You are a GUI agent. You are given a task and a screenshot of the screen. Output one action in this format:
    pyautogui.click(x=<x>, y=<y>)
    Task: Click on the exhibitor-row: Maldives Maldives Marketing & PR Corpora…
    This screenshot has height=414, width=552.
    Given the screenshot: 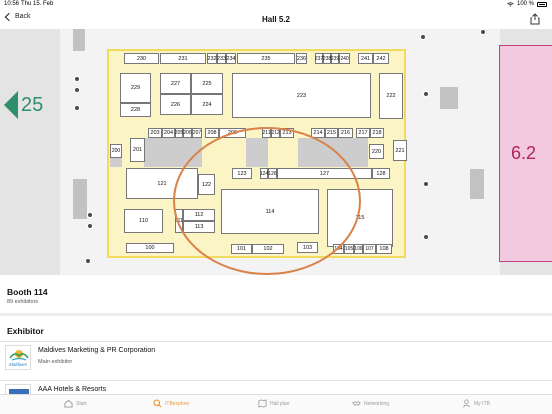 What is the action you would take?
    pyautogui.click(x=276, y=356)
    